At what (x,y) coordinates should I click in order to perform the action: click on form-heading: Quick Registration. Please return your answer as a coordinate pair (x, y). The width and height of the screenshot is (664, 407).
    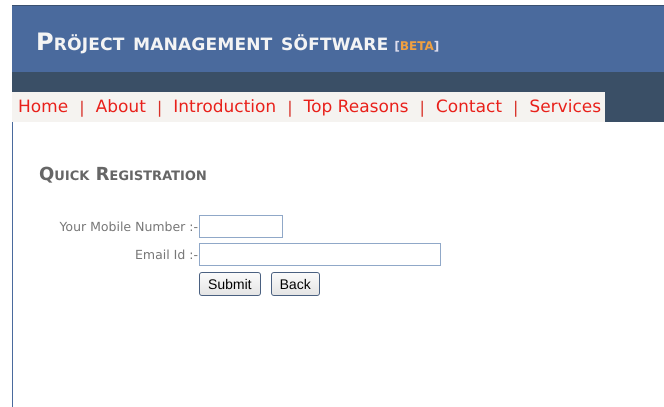
    Looking at the image, I should click on (123, 174).